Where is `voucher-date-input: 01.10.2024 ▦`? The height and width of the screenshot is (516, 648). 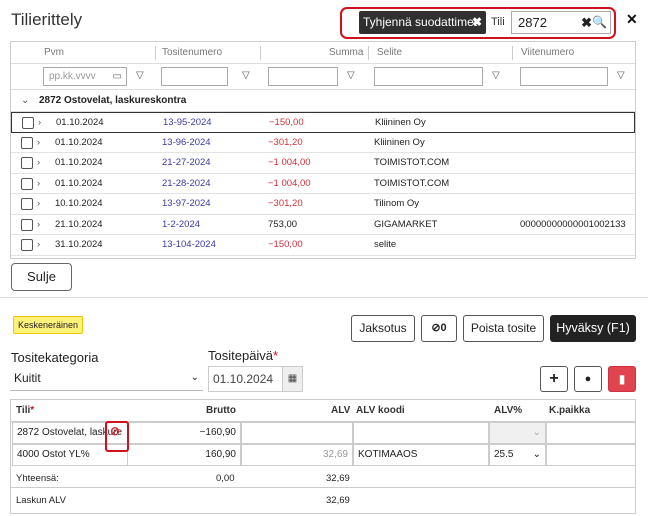
voucher-date-input: 01.10.2024 ▦ is located at coordinates (255, 379).